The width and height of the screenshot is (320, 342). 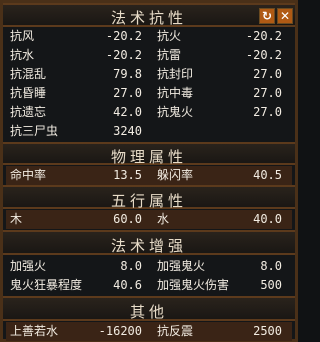 What do you see at coordinates (148, 312) in the screenshot?
I see `section-title: 其他` at bounding box center [148, 312].